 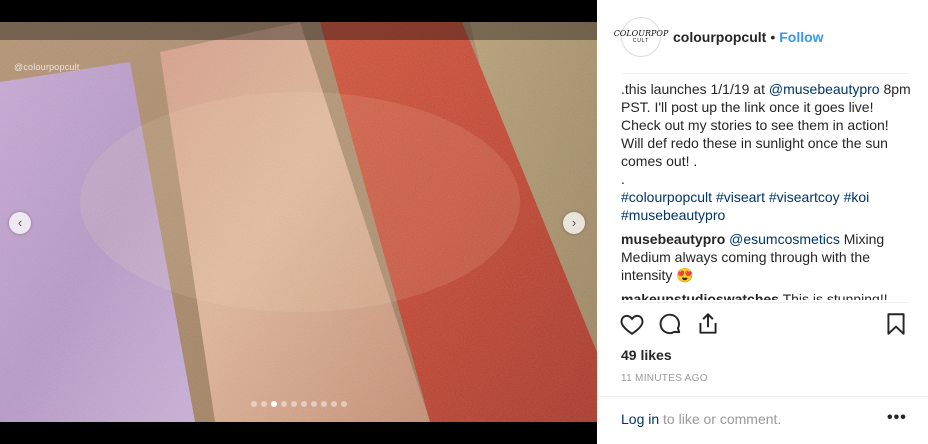 I want to click on post-header: COLOURPOP CULT colourpopcult • Follow, so click(x=762, y=37).